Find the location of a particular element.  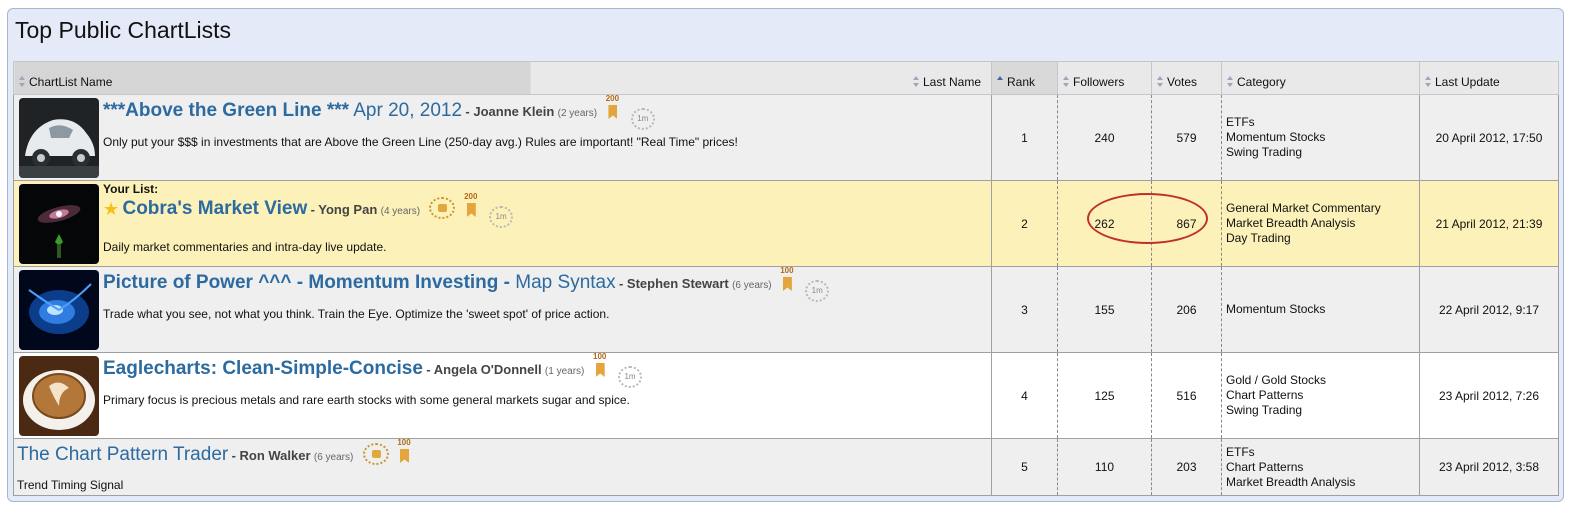

column-header-followers: Followers is located at coordinates (1104, 78).